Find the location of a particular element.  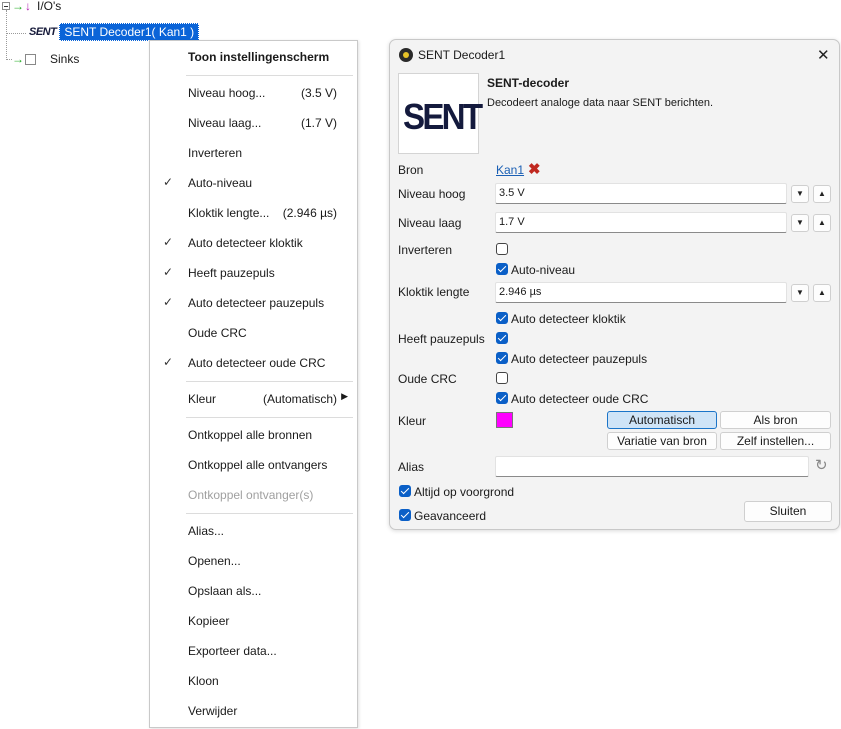

menu-item-heeft-pauzepuls: ✓ Heeft pauzepuls is located at coordinates (253, 273).